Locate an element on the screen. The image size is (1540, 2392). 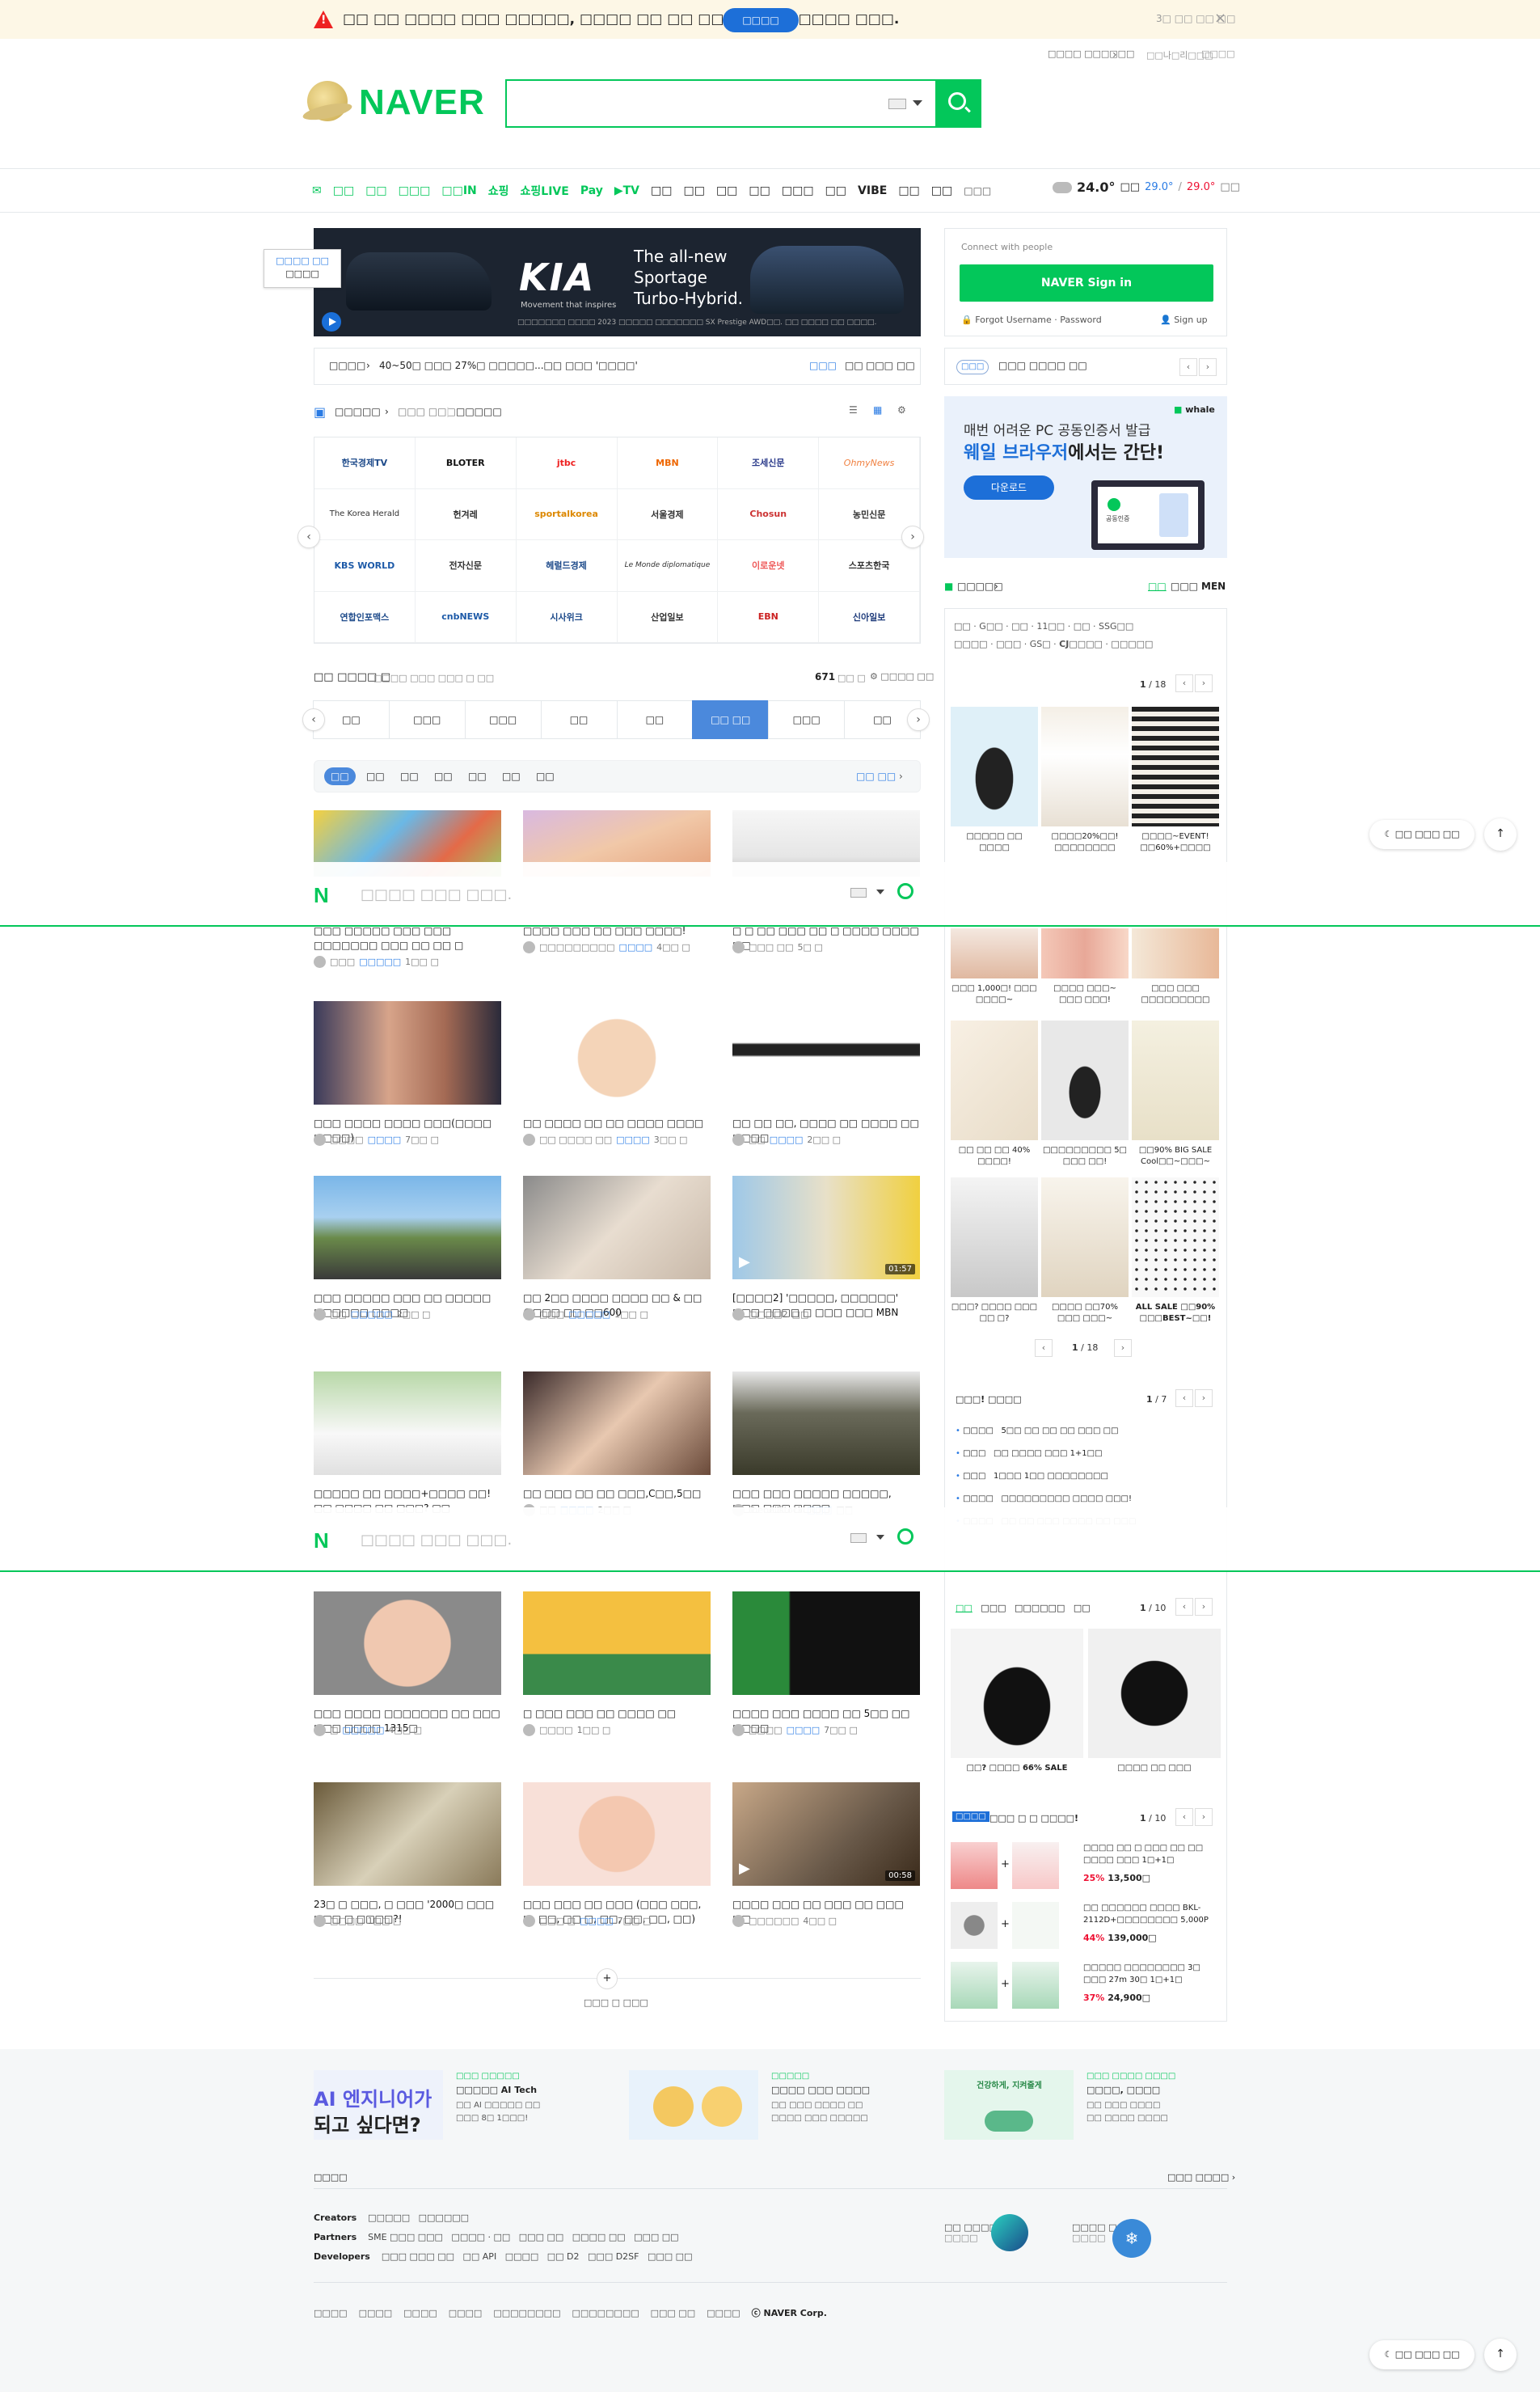
list-view-icon: ☰ is located at coordinates (854, 410).